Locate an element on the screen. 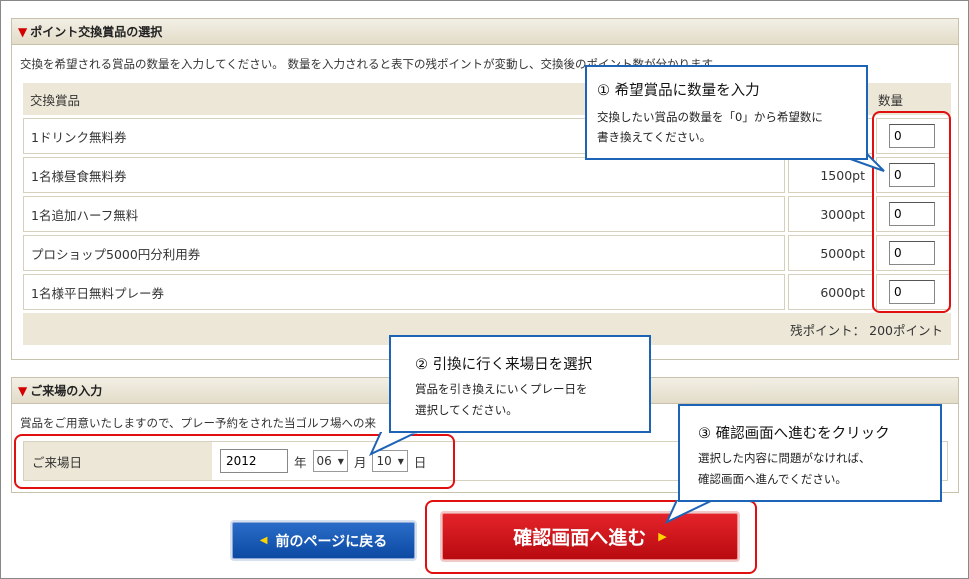 This screenshot has height=579, width=969. table-row: 1名追加ハーフ無料 3000pt is located at coordinates (487, 214).